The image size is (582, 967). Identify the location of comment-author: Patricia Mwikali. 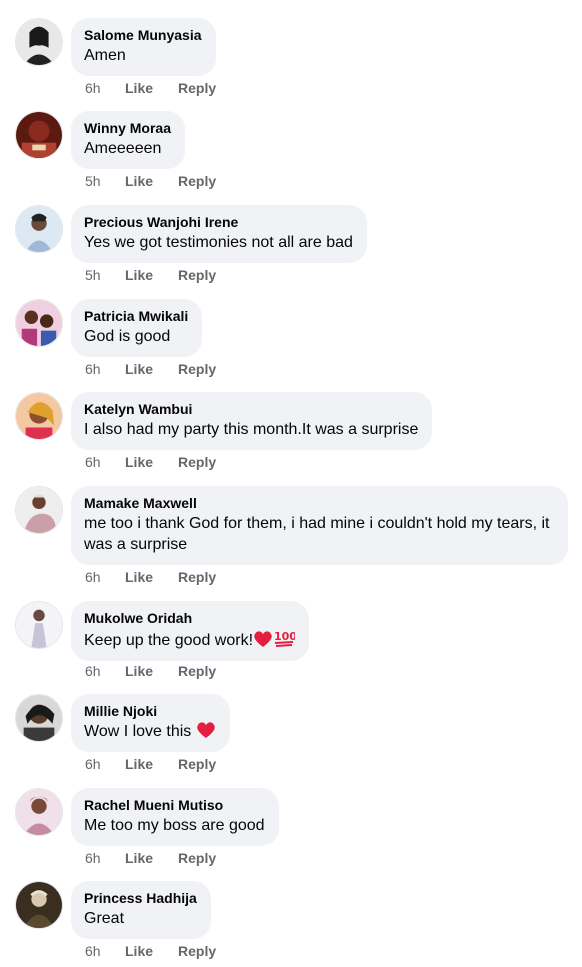
(136, 316).